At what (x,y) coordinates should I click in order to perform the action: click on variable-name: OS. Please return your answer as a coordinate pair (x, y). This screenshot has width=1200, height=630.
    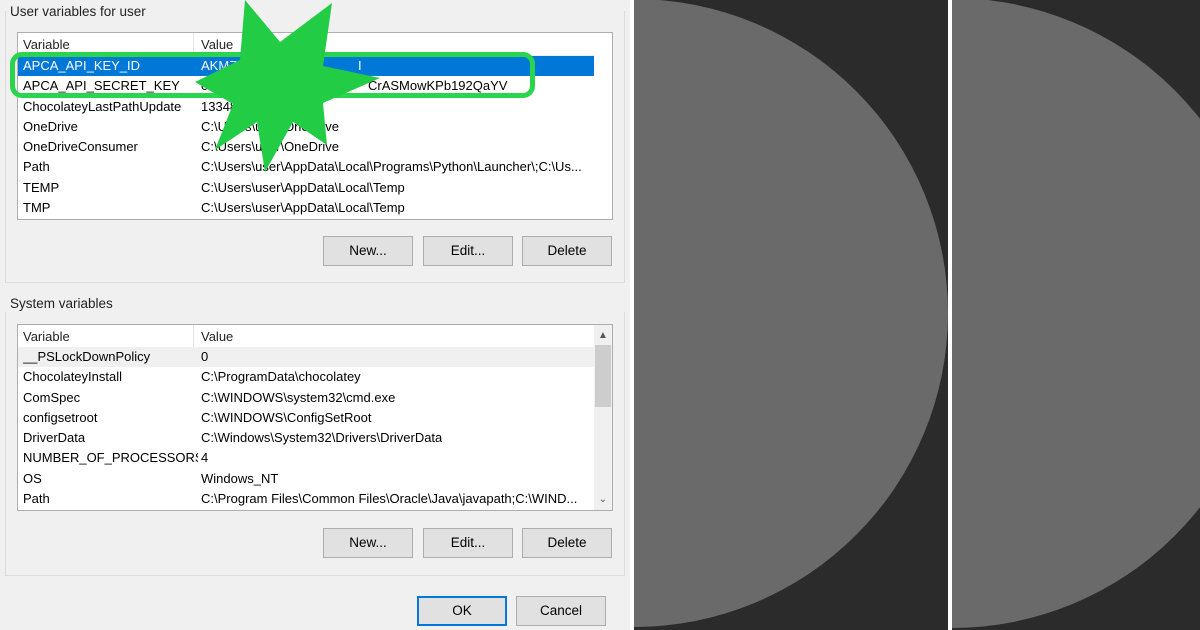
    Looking at the image, I should click on (32, 478).